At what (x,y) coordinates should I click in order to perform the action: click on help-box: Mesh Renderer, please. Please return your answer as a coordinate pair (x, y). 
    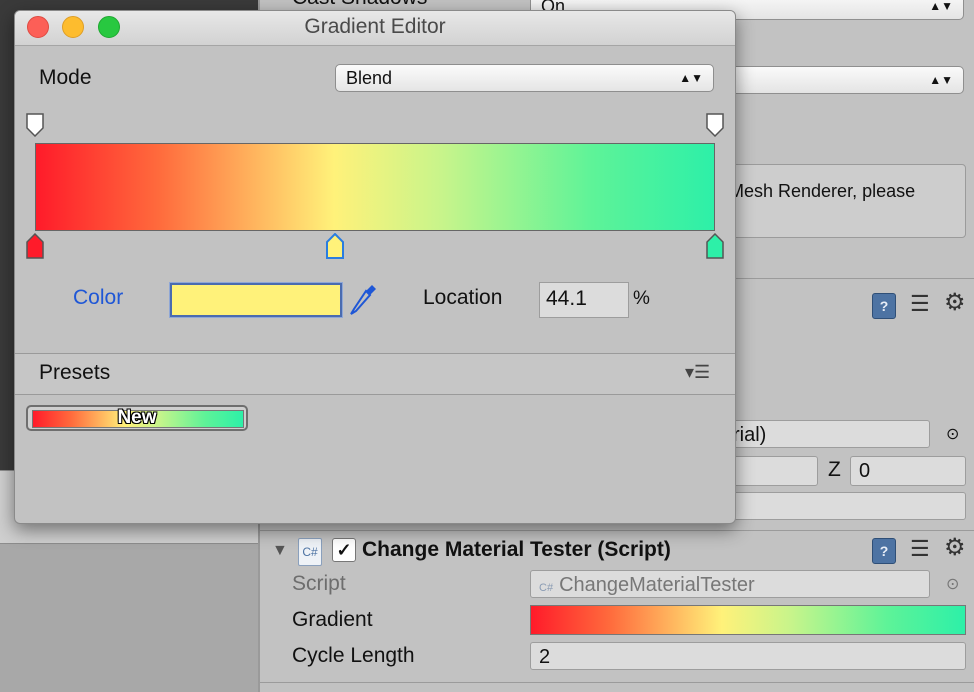
    Looking at the image, I should click on (845, 201).